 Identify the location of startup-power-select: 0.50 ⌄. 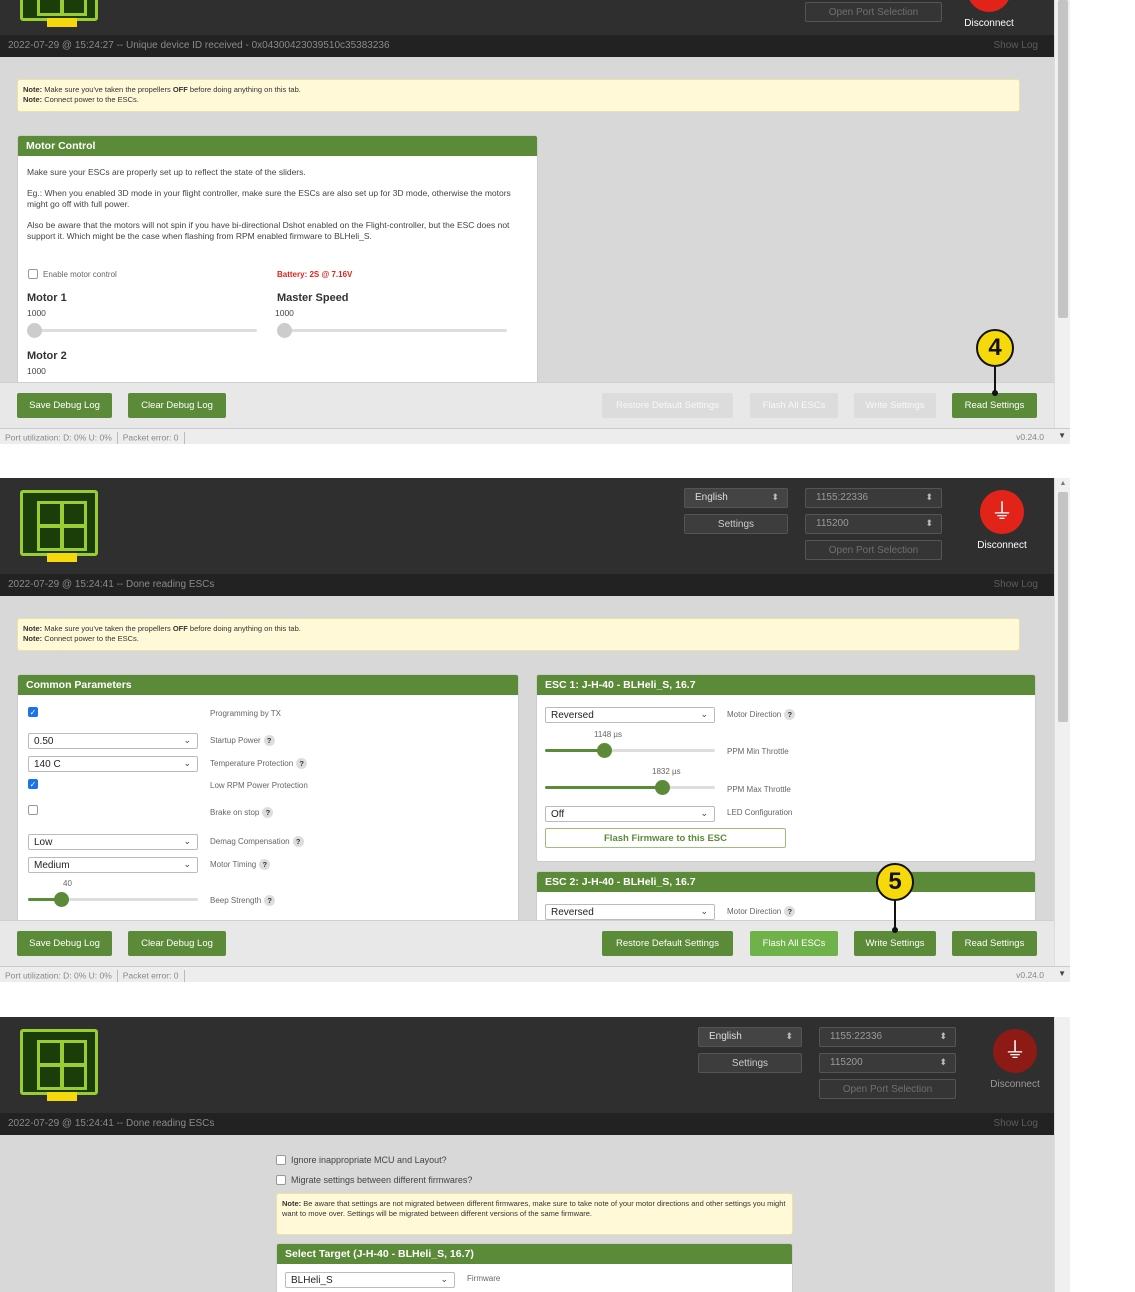
(113, 741).